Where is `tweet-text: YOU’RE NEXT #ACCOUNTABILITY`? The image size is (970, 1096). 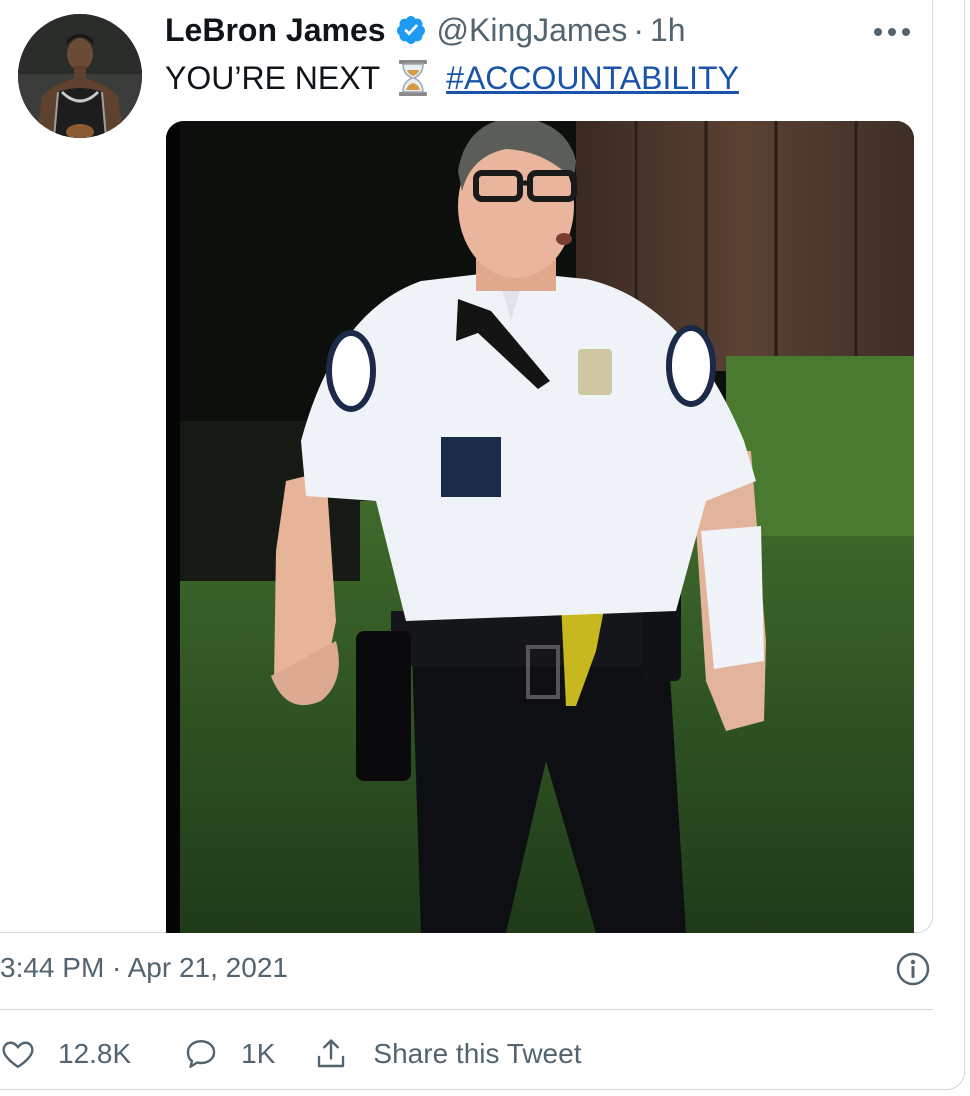 tweet-text: YOU’RE NEXT #ACCOUNTABILITY is located at coordinates (452, 78).